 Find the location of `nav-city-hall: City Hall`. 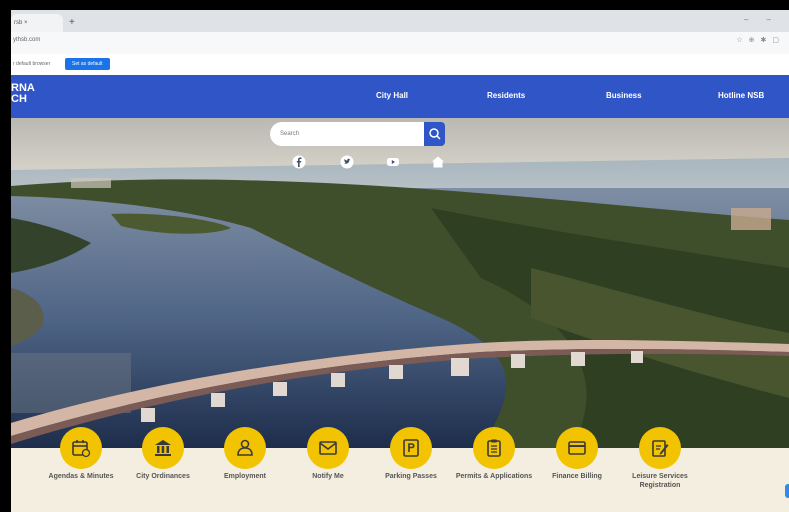

nav-city-hall: City Hall is located at coordinates (392, 95).